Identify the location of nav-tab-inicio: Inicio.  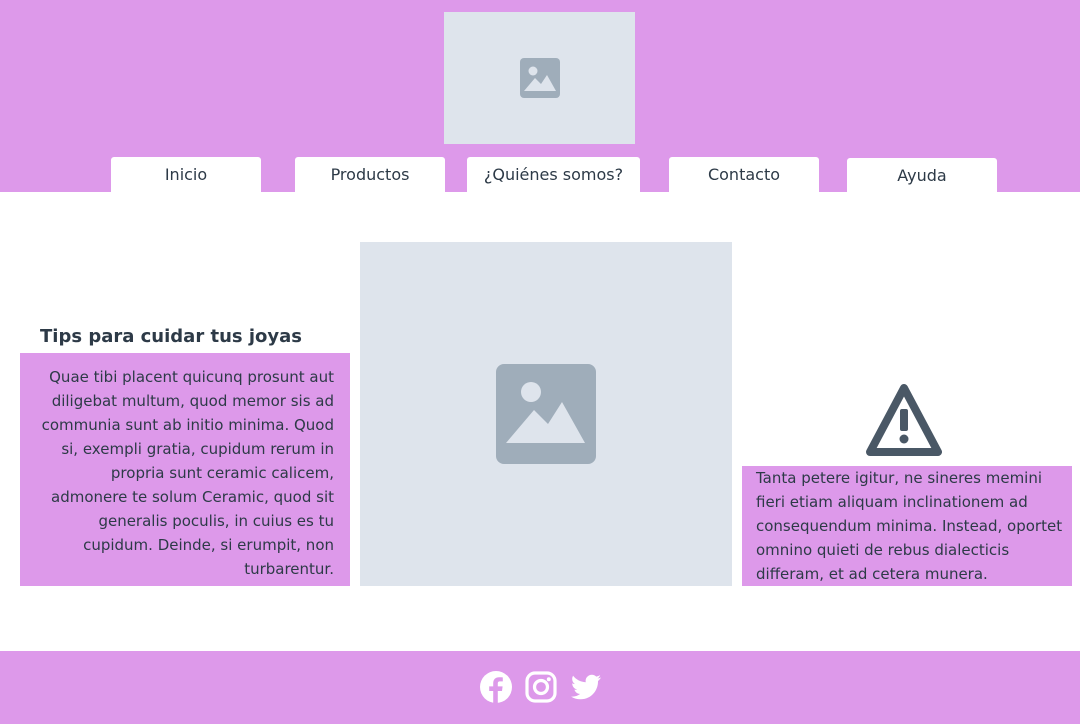
(186, 174).